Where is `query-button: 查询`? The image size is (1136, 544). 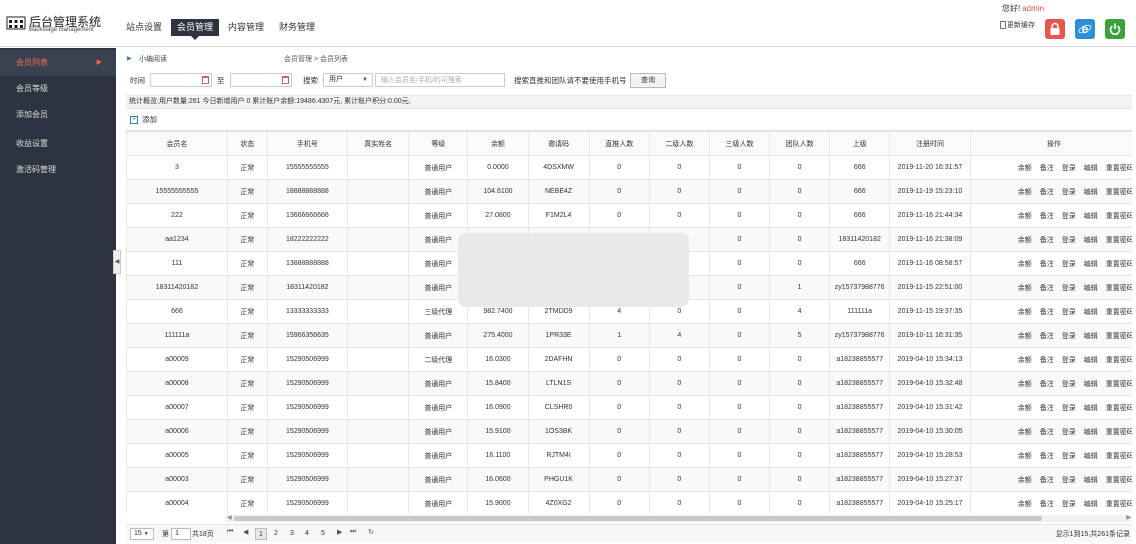 query-button: 查询 is located at coordinates (648, 80).